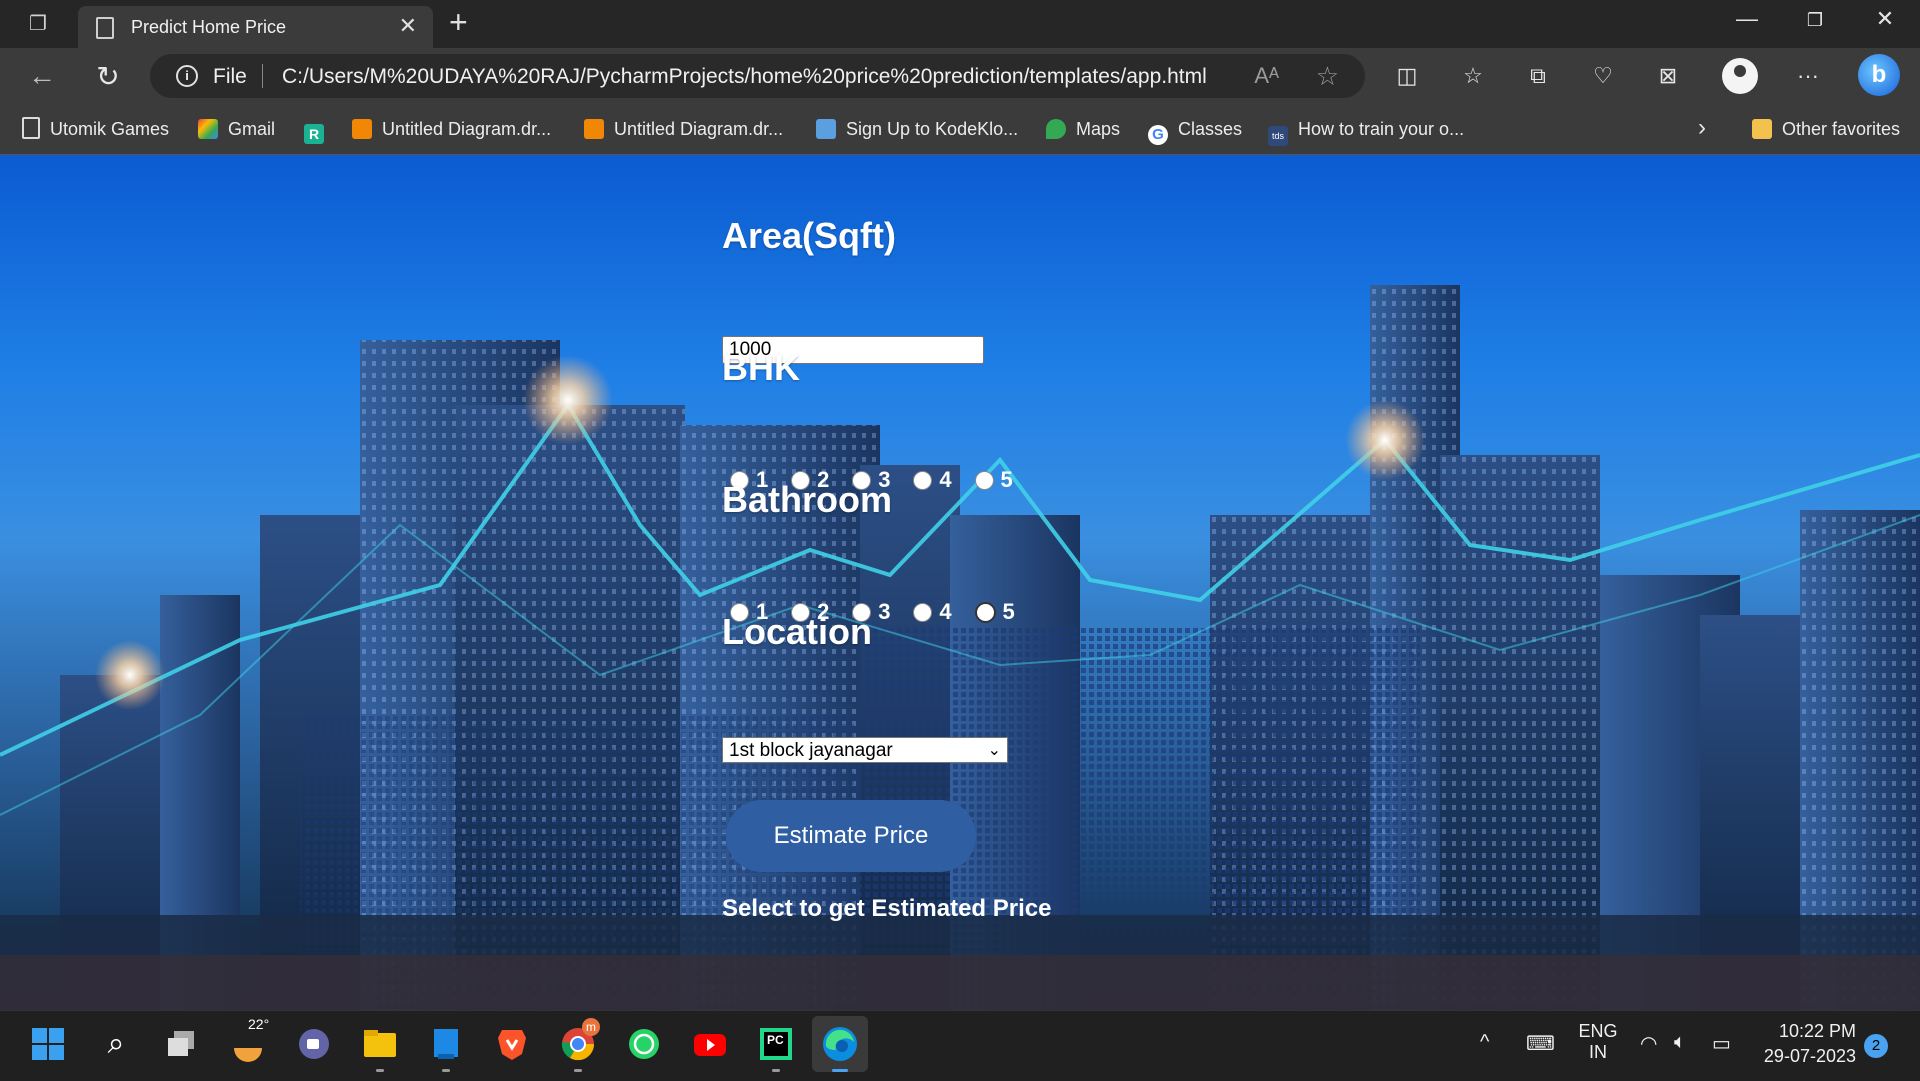  Describe the element at coordinates (797, 631) in the screenshot. I see `location-label: Location` at that location.